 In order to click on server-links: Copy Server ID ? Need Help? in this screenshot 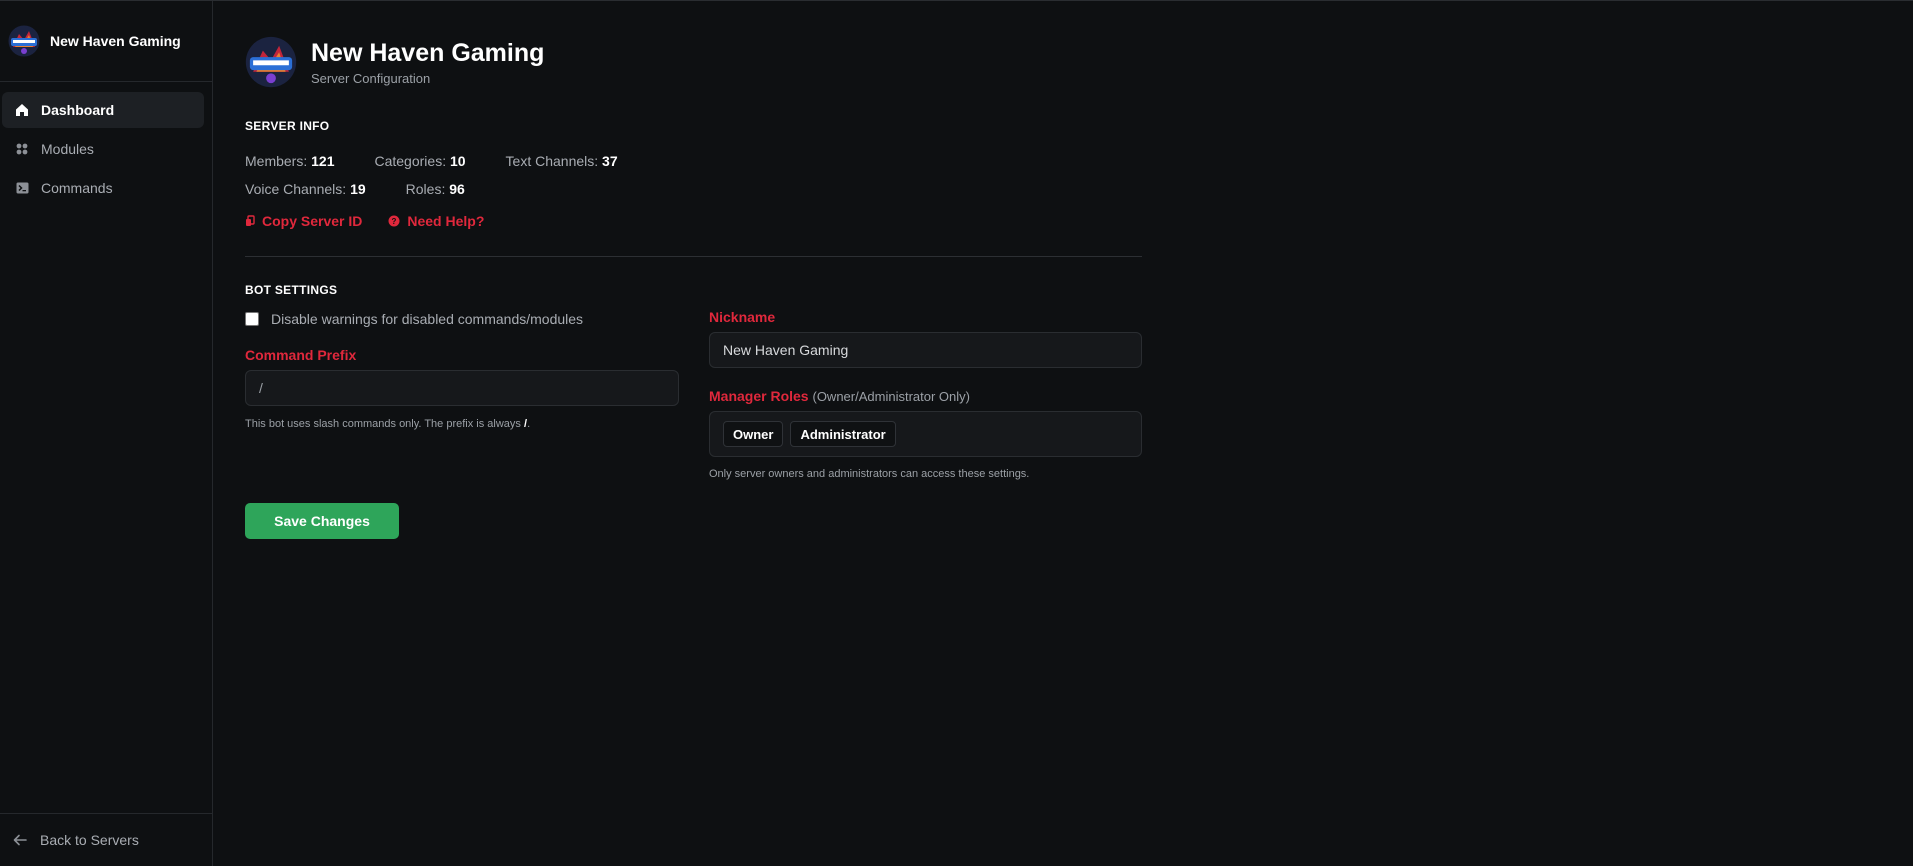, I will do `click(693, 221)`.